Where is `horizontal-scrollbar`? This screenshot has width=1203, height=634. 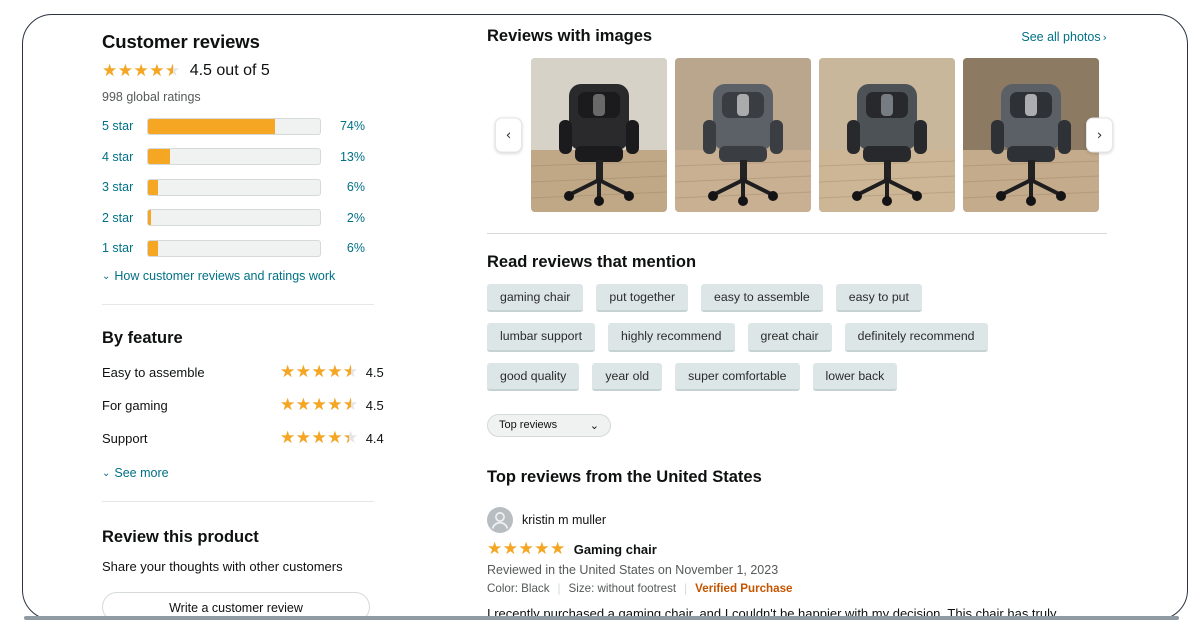 horizontal-scrollbar is located at coordinates (601, 618).